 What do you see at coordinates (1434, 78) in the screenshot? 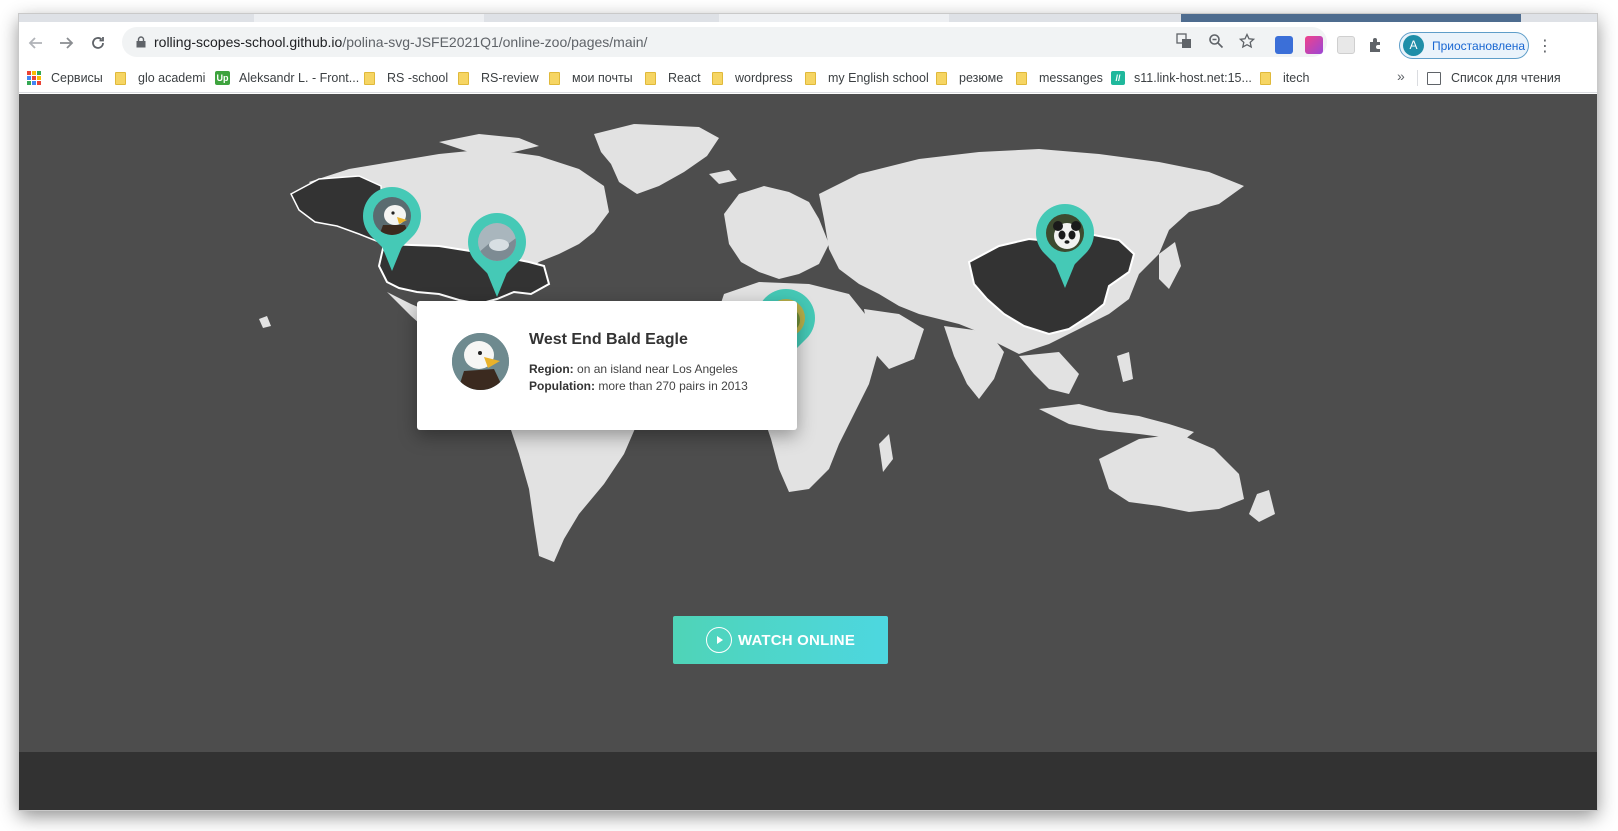
I see `reading-list-icon` at bounding box center [1434, 78].